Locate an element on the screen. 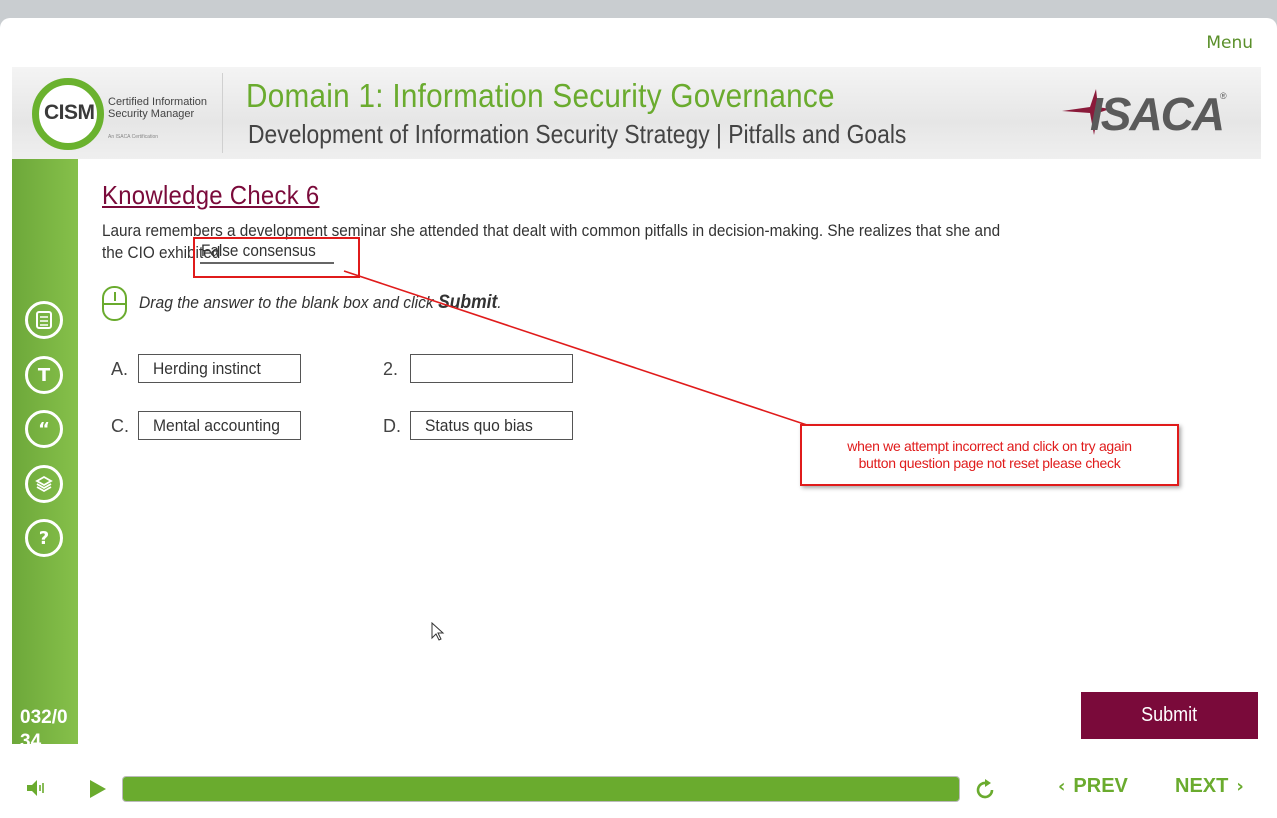 The height and width of the screenshot is (818, 1277). next-label: NEXT is located at coordinates (1202, 786).